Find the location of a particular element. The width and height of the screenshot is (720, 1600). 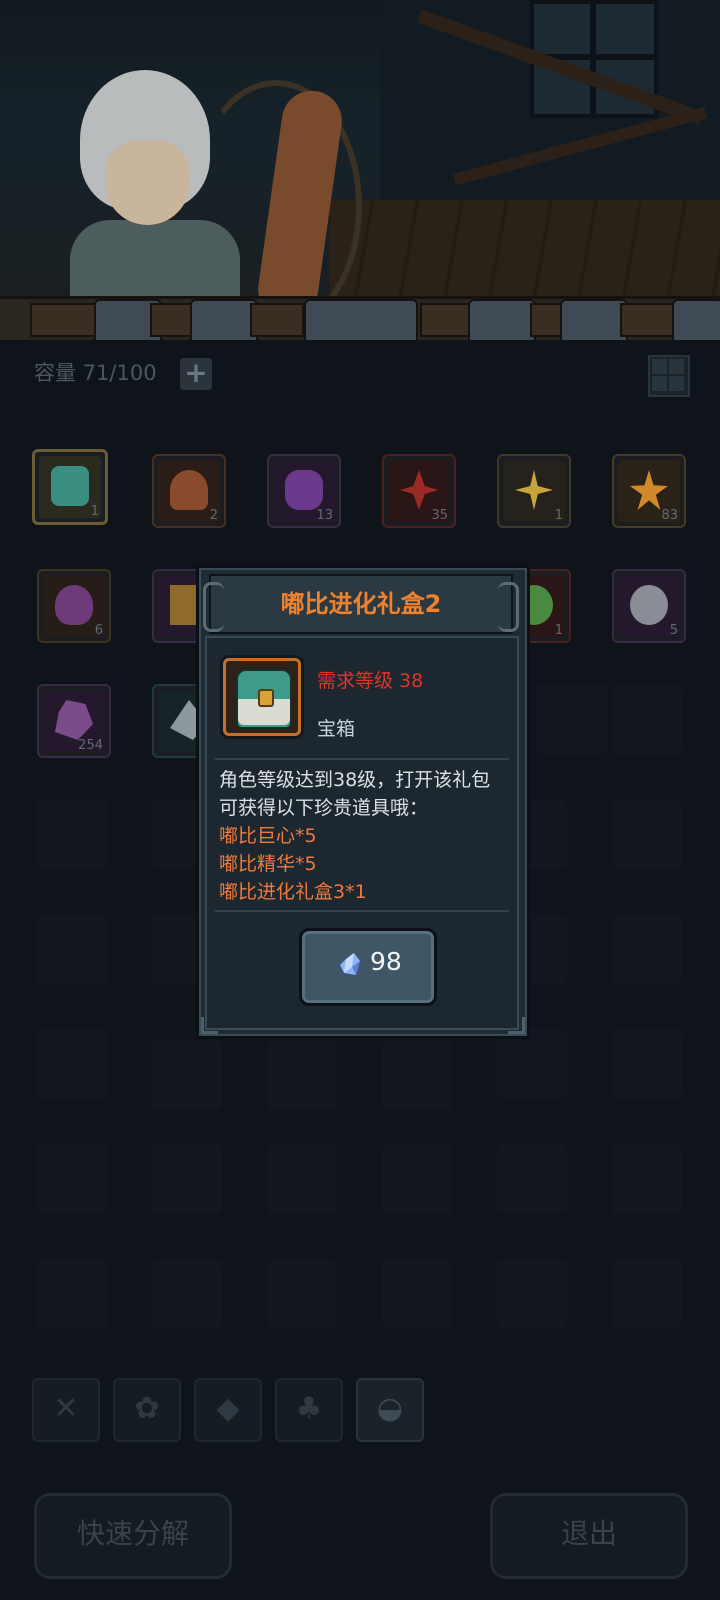

description-line: 角色等级达到38级，打开该礼包 is located at coordinates (355, 780).